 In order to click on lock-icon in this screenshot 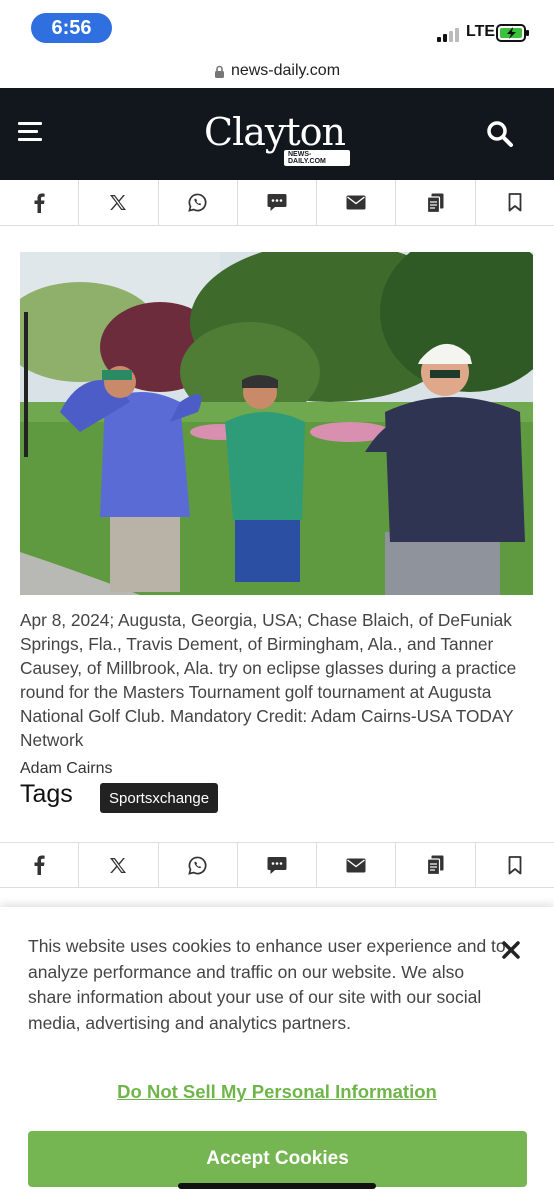, I will do `click(219, 71)`.